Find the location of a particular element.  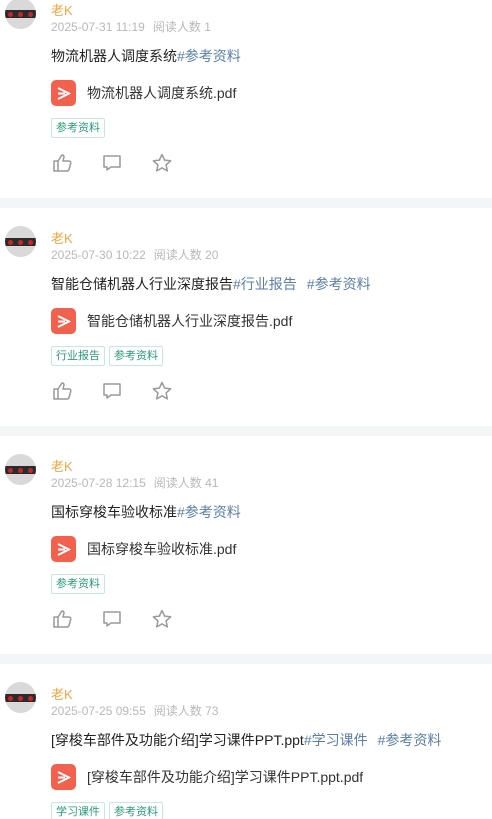

read-count: 阅读人数 73 is located at coordinates (186, 711).